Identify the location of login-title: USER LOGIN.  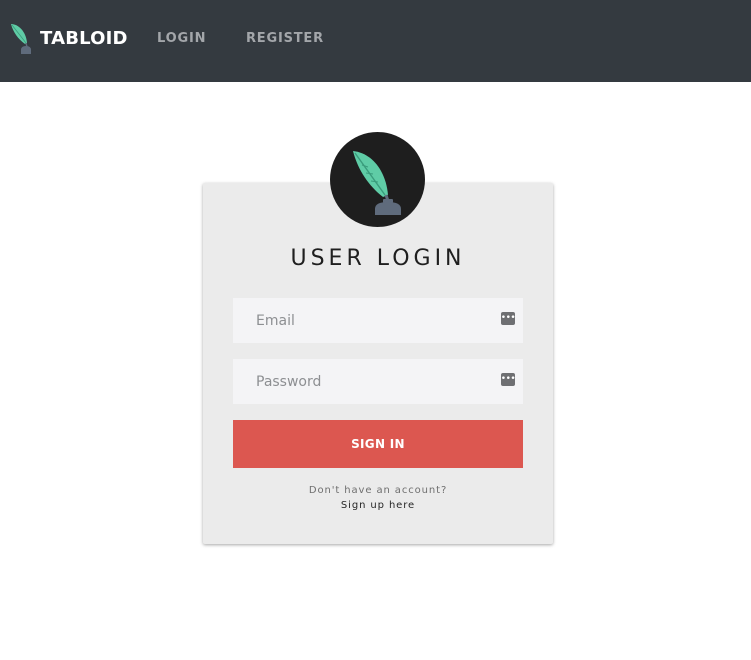
(378, 258).